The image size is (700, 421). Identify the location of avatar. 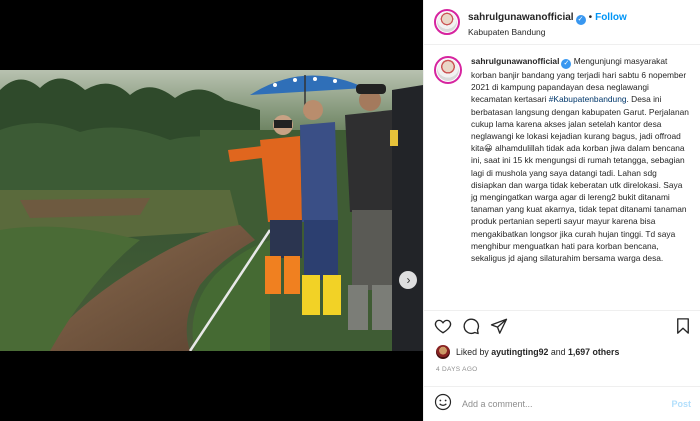
(447, 22).